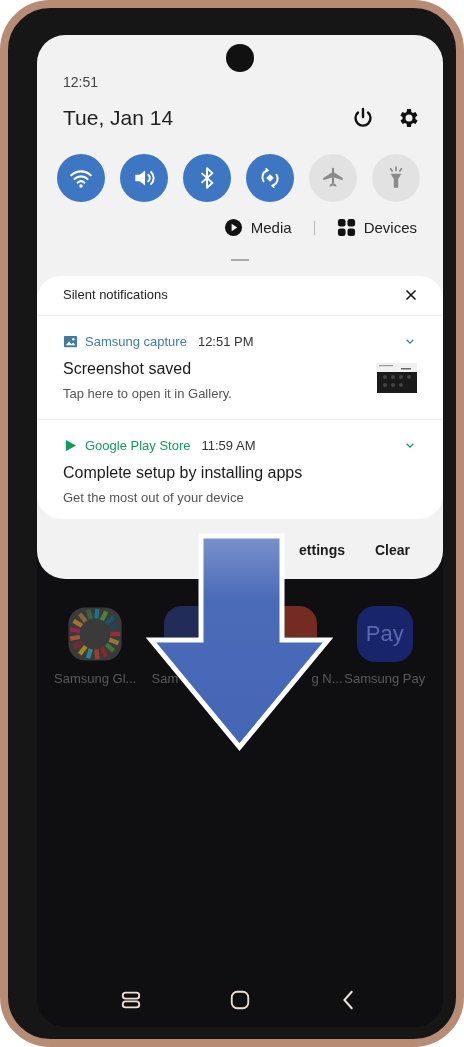 This screenshot has width=464, height=1047. Describe the element at coordinates (229, 445) in the screenshot. I see `notification-time: 11:59 AM` at that location.